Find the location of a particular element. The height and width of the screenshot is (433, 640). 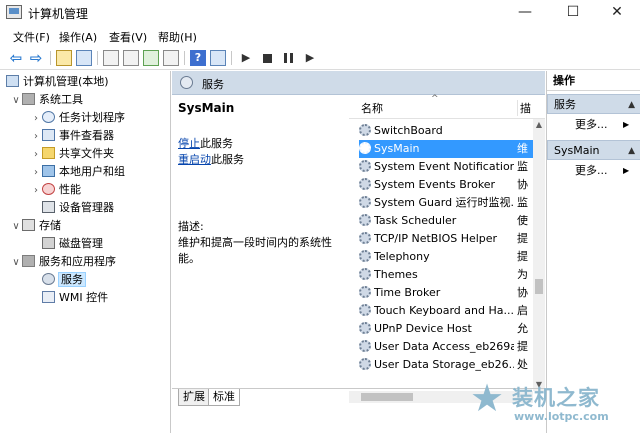

column-header-name: 名称 is located at coordinates (372, 108).